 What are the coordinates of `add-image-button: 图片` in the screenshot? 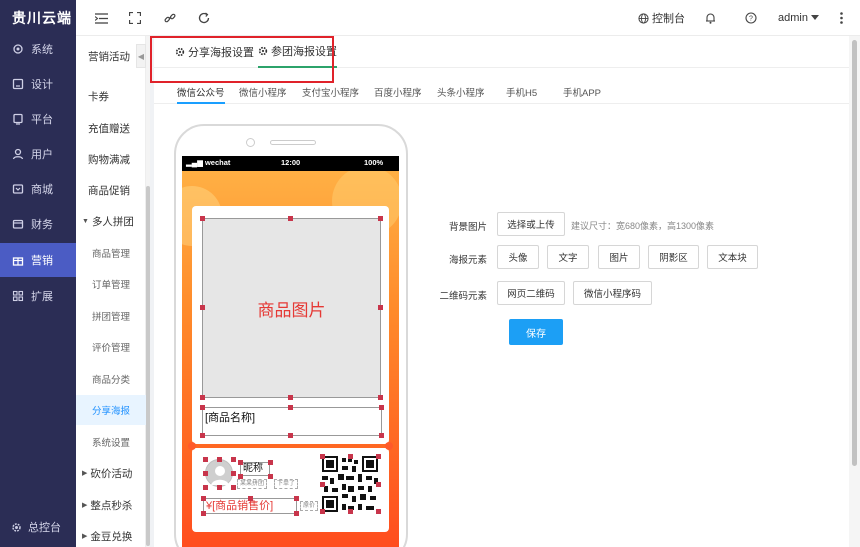 It's located at (619, 257).